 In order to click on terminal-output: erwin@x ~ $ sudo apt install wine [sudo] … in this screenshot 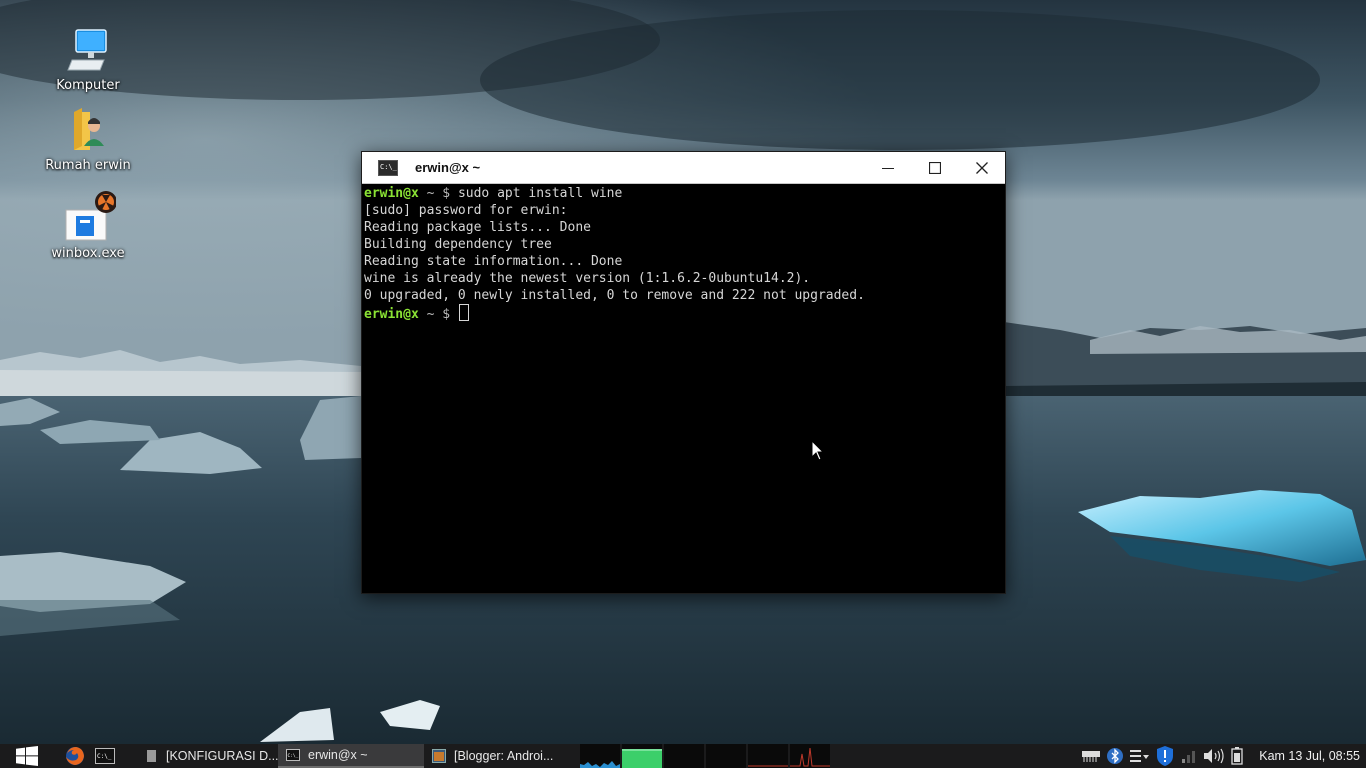, I will do `click(683, 254)`.